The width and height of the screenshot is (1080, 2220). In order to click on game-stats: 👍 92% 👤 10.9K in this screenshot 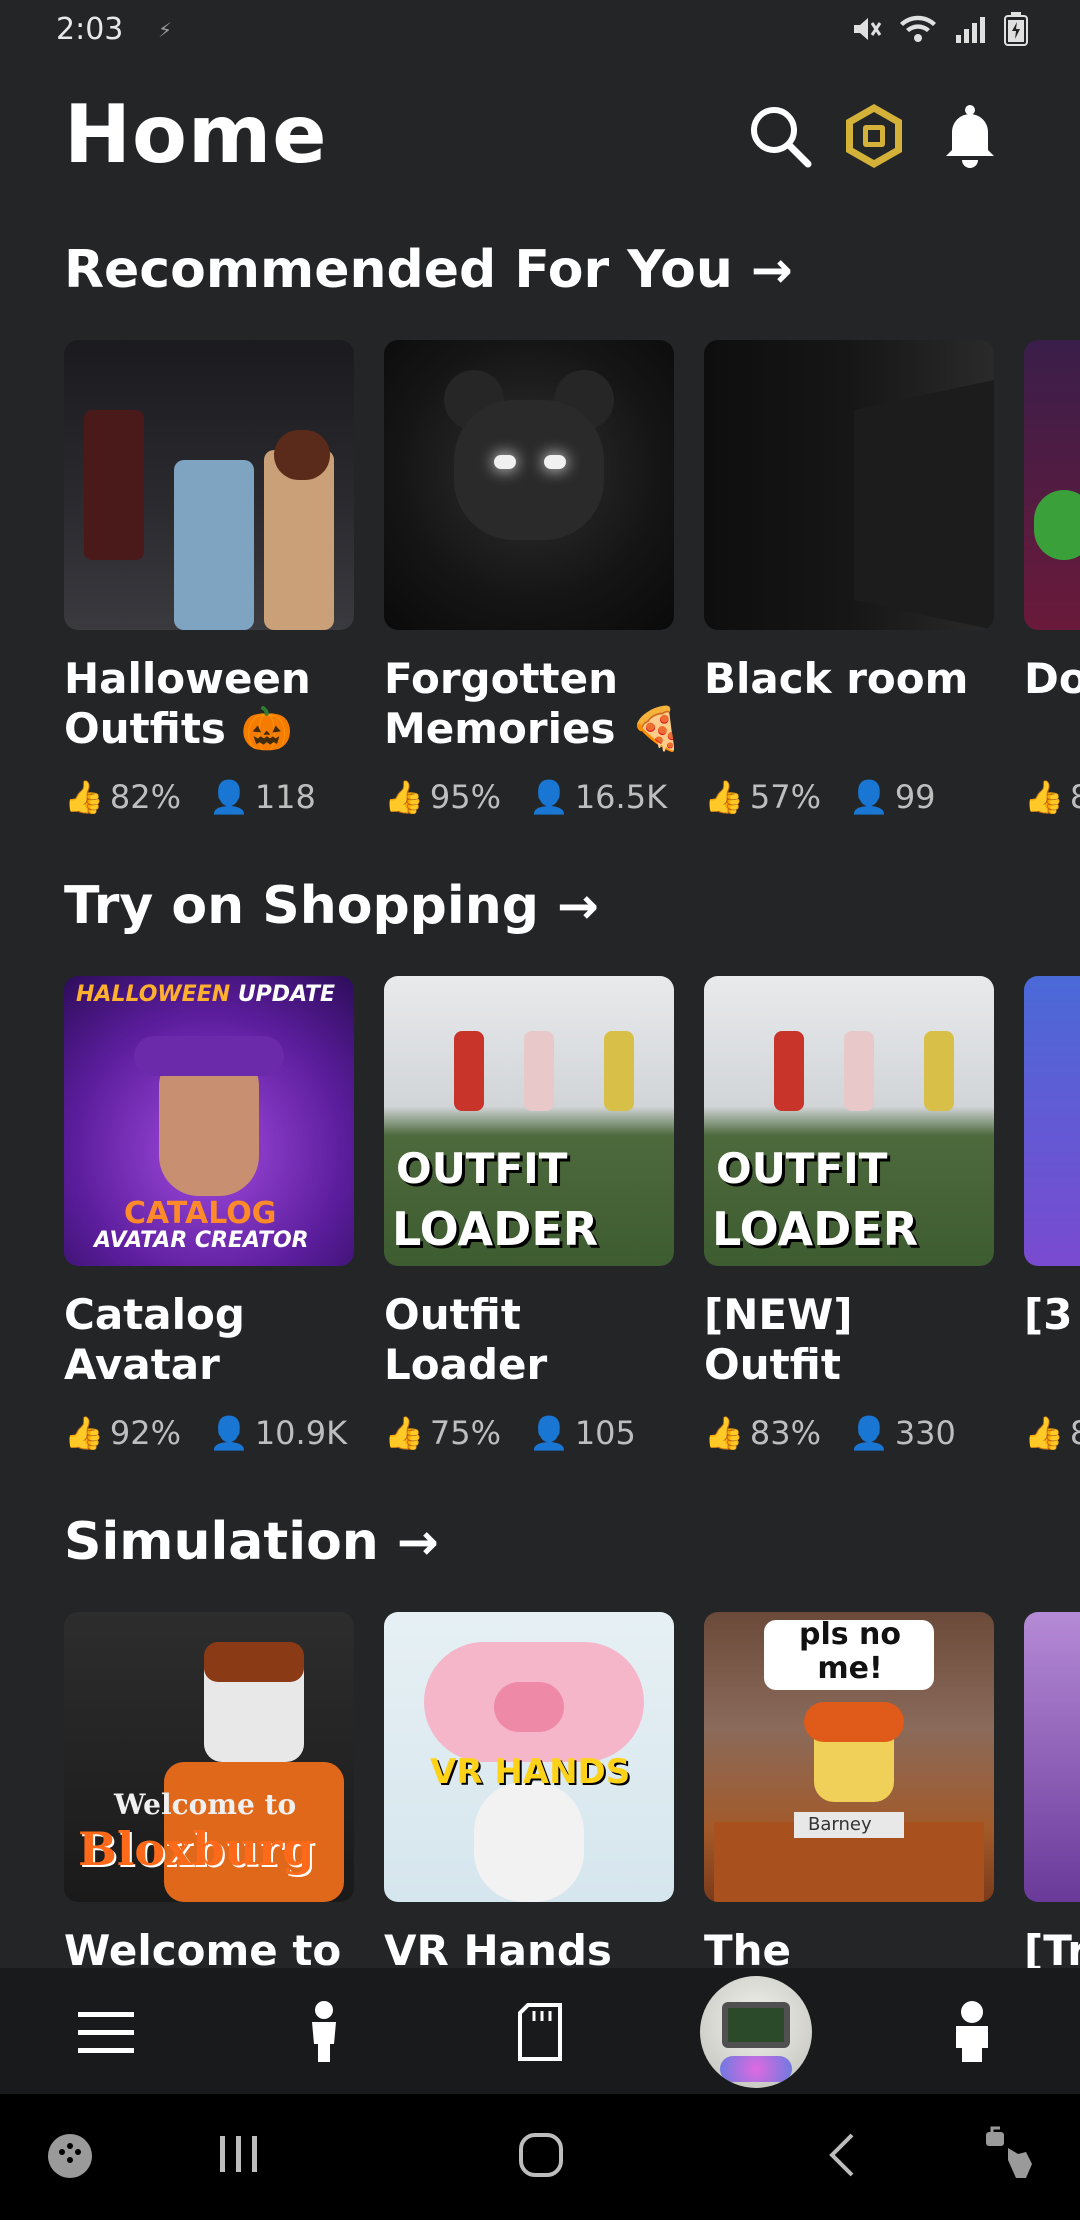, I will do `click(206, 1433)`.